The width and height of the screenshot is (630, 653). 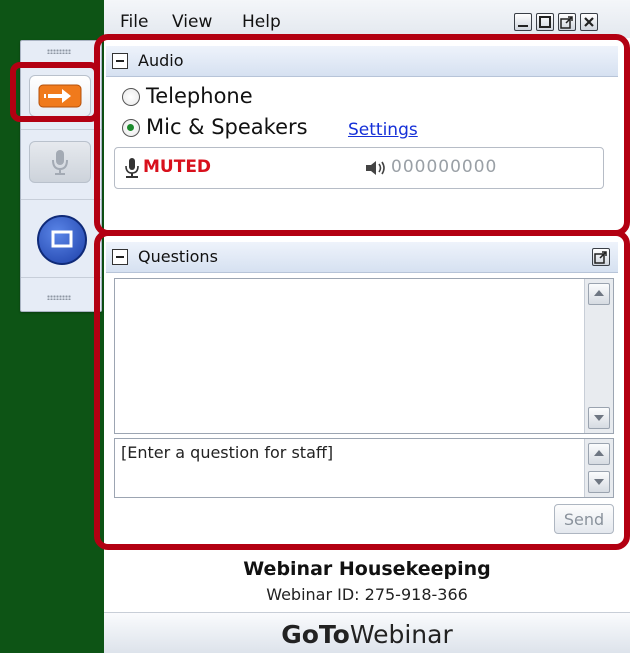 I want to click on telephone-label: Telephone, so click(x=199, y=96).